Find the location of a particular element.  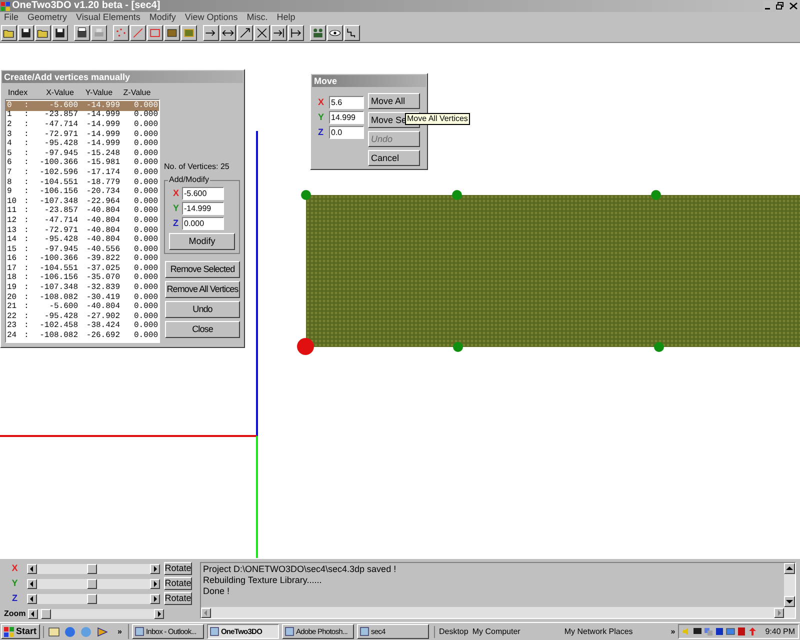

dialog-button: Move All is located at coordinates (394, 101).